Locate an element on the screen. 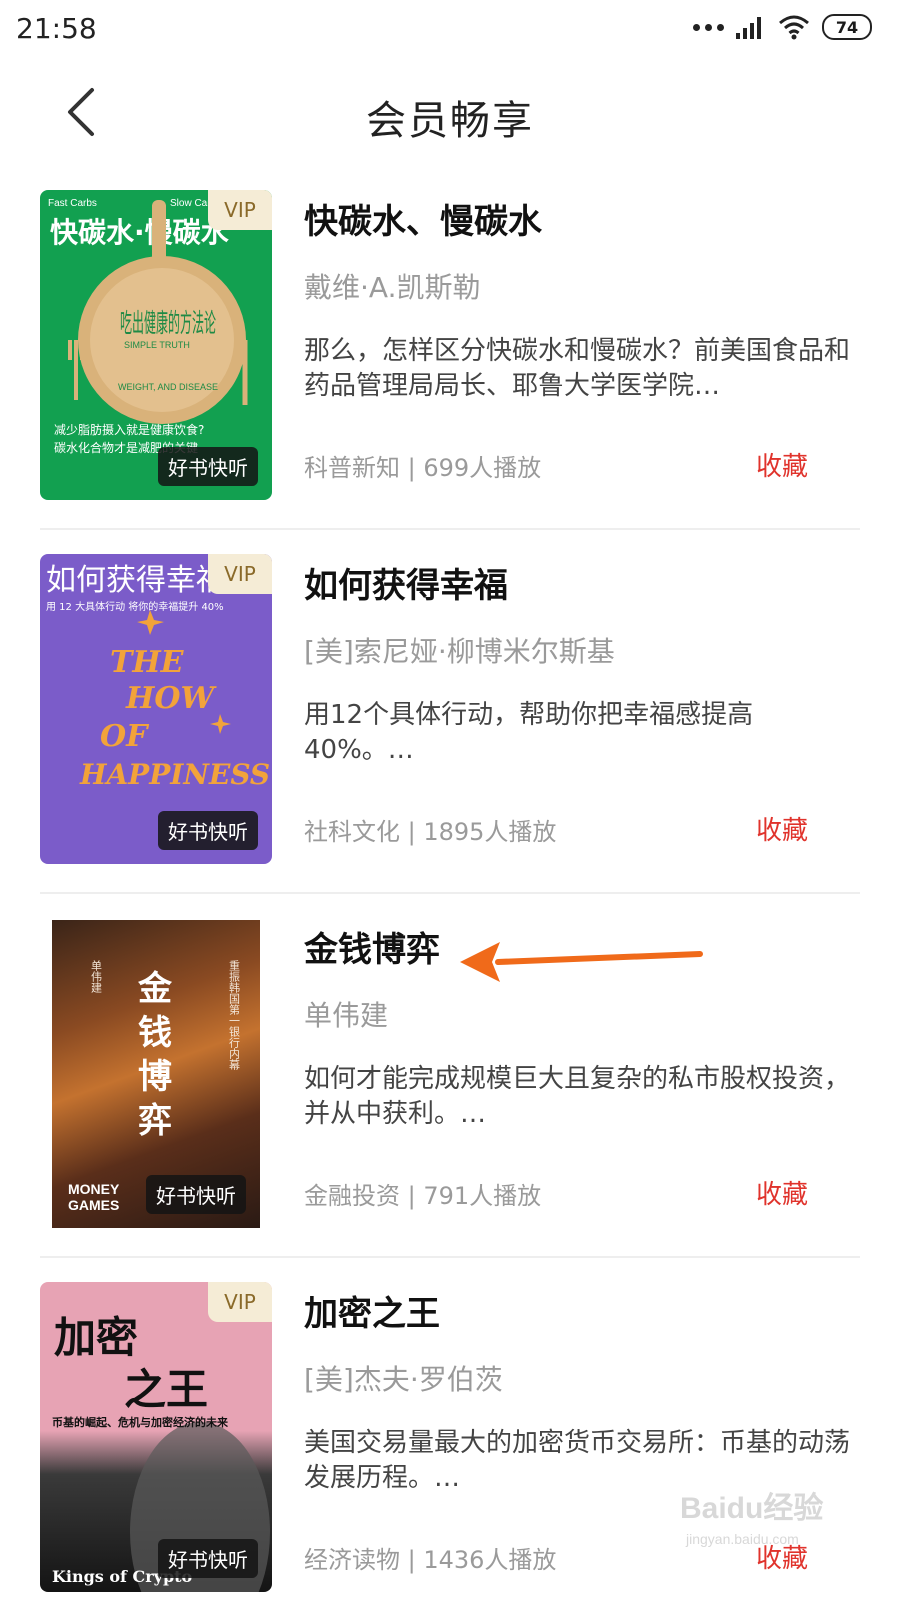  book-meta: 科普新知 | 699人播放 is located at coordinates (423, 468).